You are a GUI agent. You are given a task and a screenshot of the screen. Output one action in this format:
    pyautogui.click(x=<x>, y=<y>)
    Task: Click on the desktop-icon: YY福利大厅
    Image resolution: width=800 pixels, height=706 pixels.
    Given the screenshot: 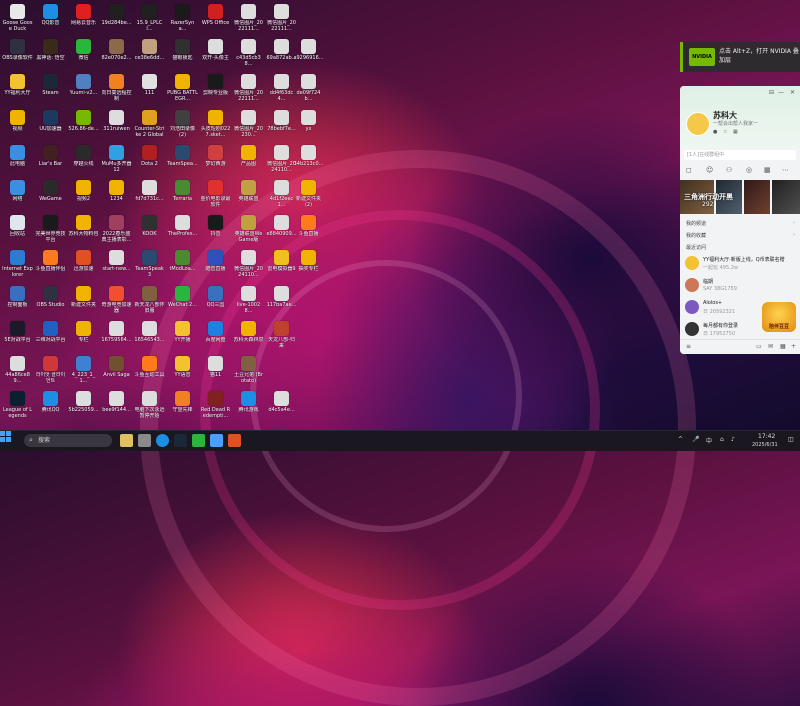 What is the action you would take?
    pyautogui.click(x=17, y=91)
    